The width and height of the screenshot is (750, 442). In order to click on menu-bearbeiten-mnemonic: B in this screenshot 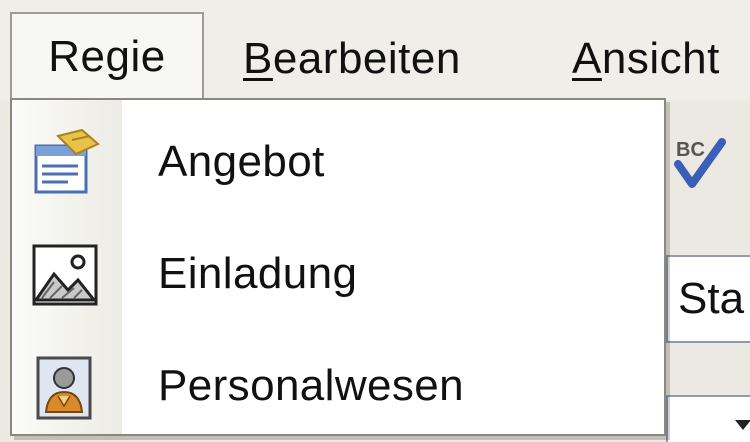, I will do `click(258, 58)`.